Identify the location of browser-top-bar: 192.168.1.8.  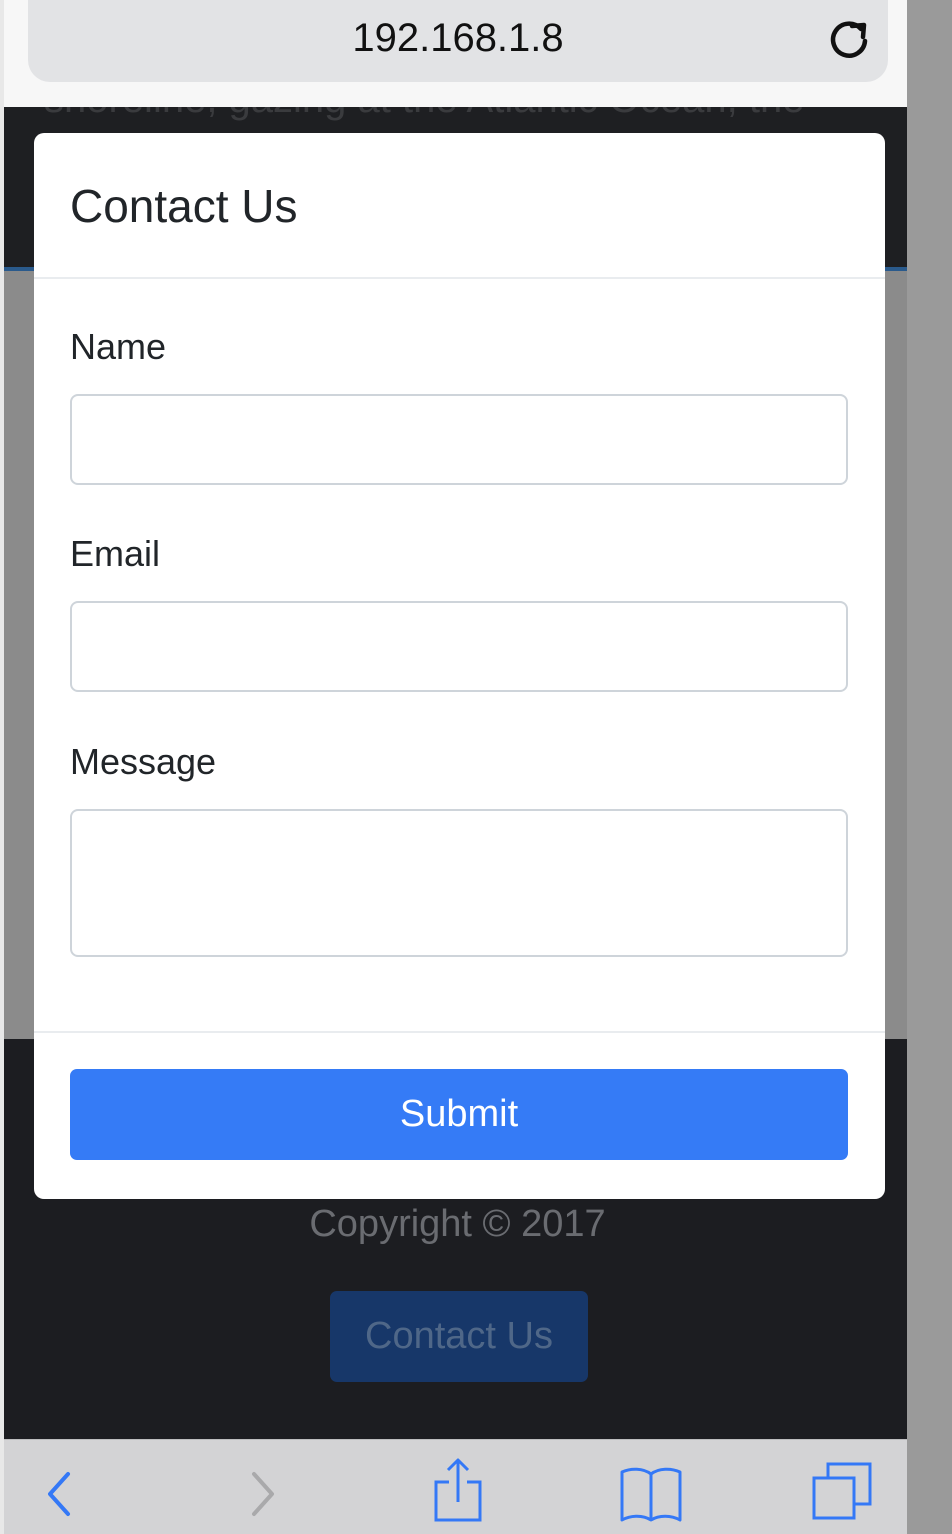
(455, 53).